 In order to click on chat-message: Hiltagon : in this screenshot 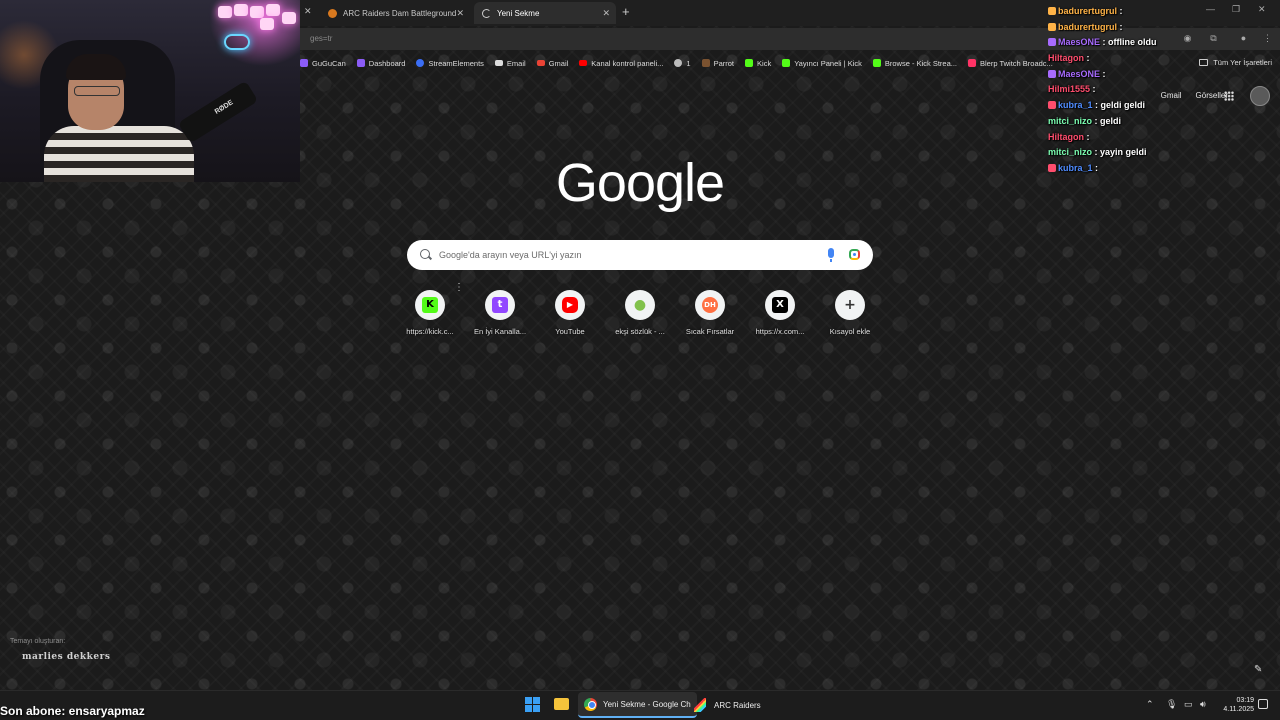, I will do `click(1069, 58)`.